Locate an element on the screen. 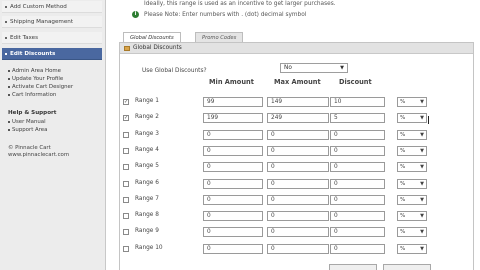 The width and height of the screenshot is (480, 270). sidebar-item-add-custom-method: Add Custom Method is located at coordinates (52, 7).